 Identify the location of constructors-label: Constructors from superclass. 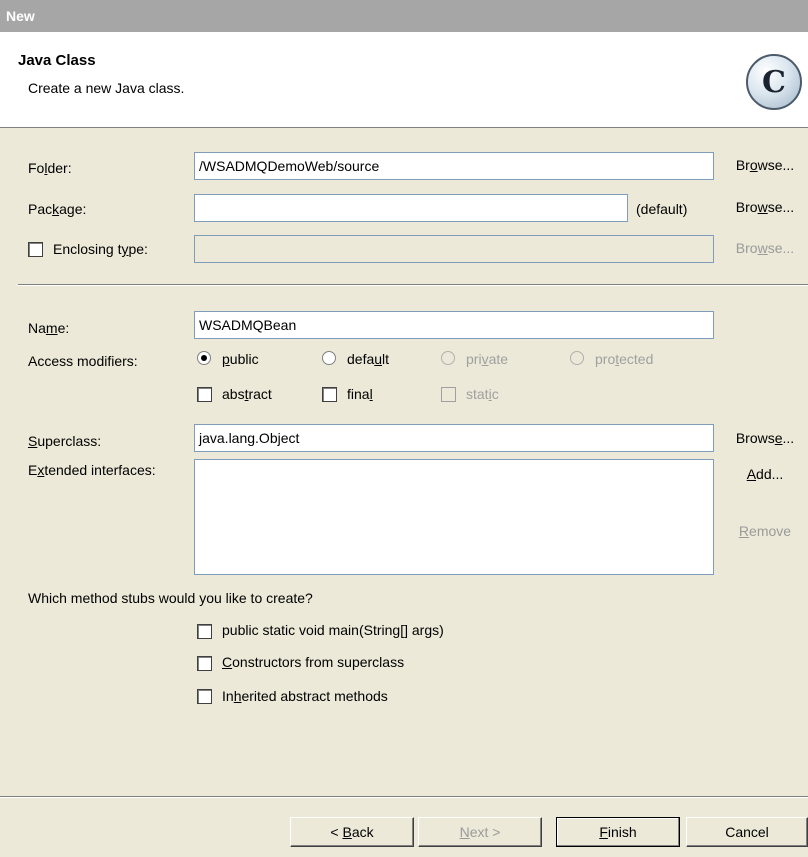
(313, 662).